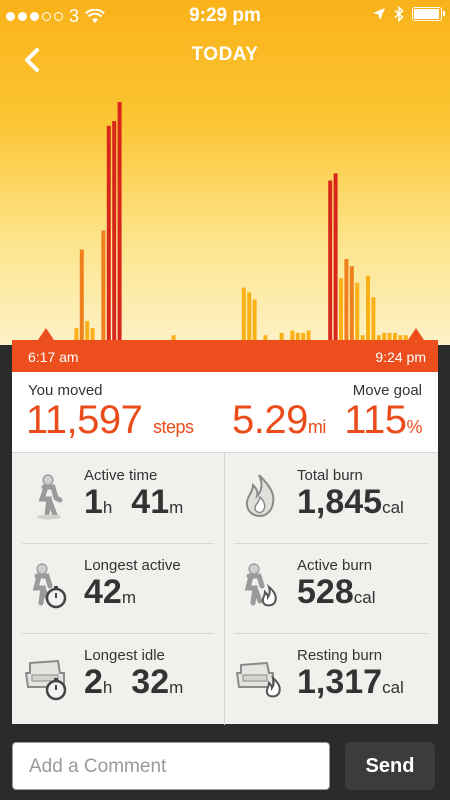  Describe the element at coordinates (260, 585) in the screenshot. I see `person-flame-icon` at that location.